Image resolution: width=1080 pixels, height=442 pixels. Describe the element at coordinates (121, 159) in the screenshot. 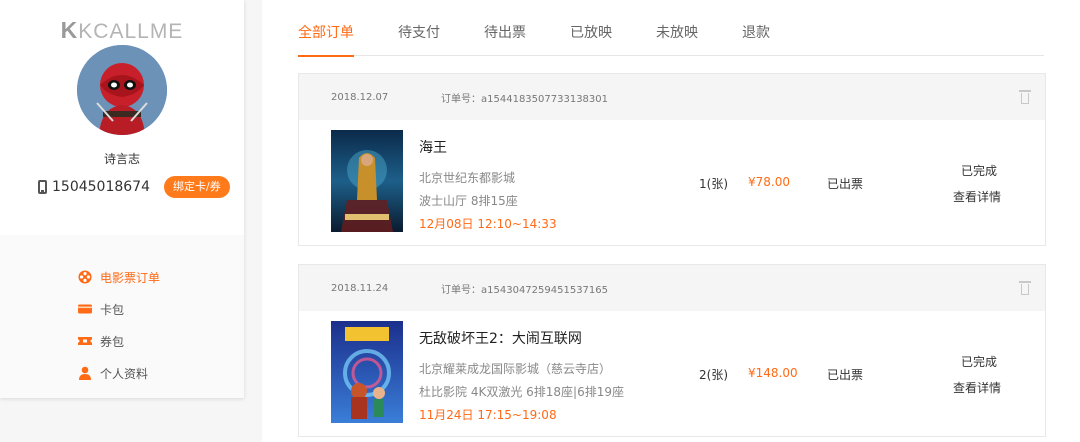

I see `username: 诗言志` at that location.